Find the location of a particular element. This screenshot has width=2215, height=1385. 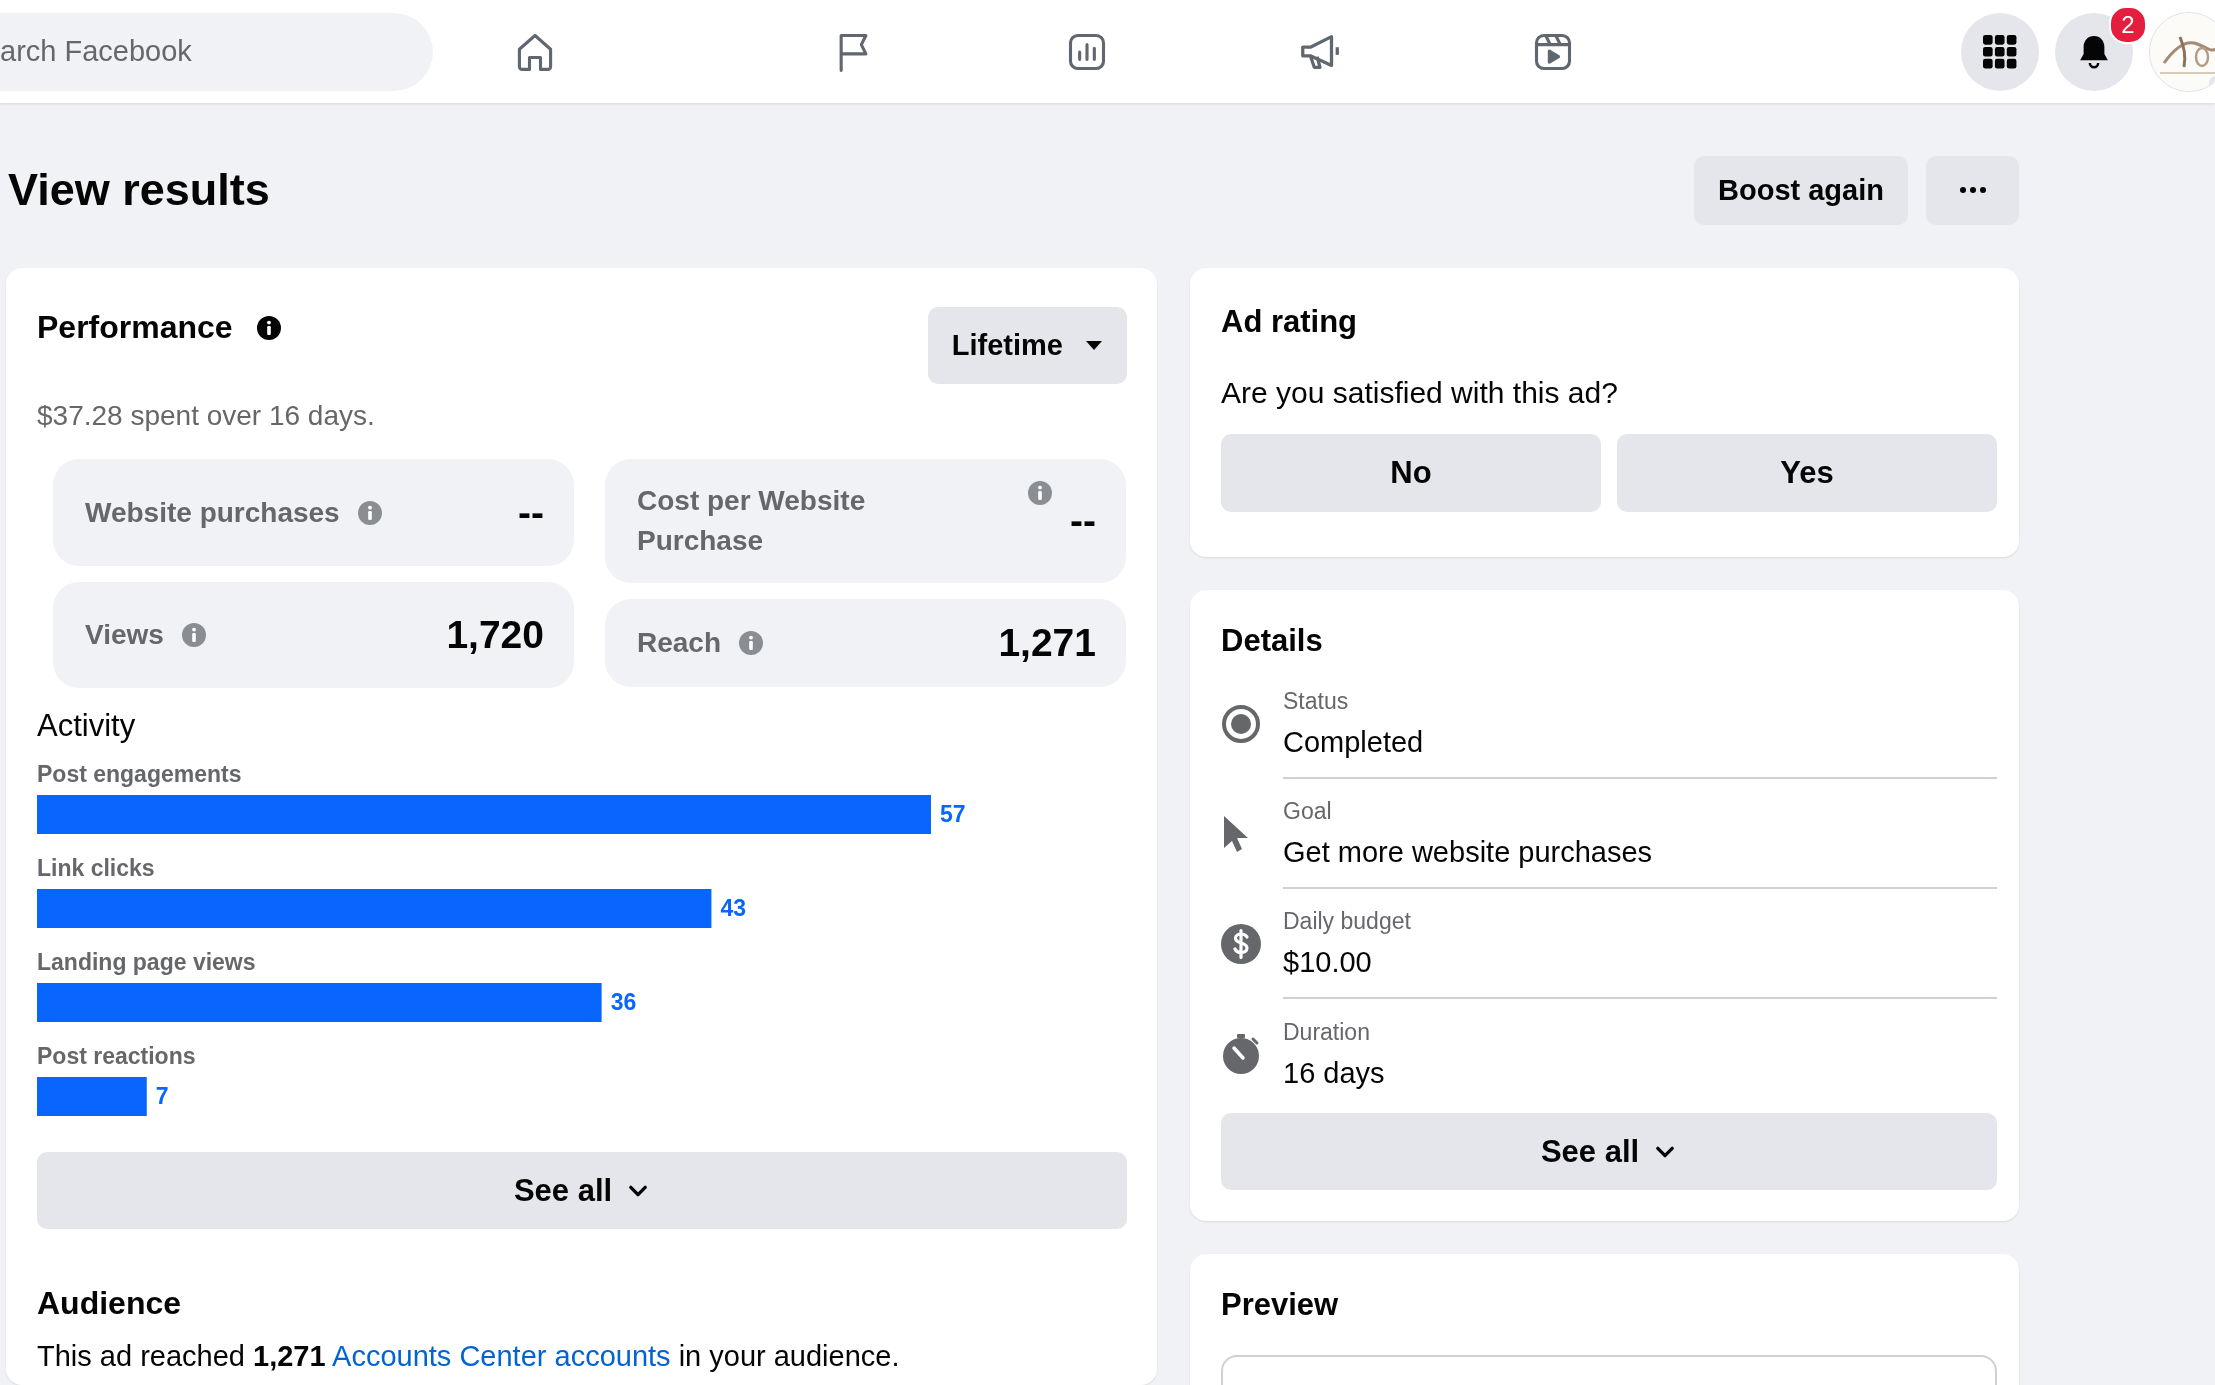

metric-value: 1,720 is located at coordinates (495, 635).